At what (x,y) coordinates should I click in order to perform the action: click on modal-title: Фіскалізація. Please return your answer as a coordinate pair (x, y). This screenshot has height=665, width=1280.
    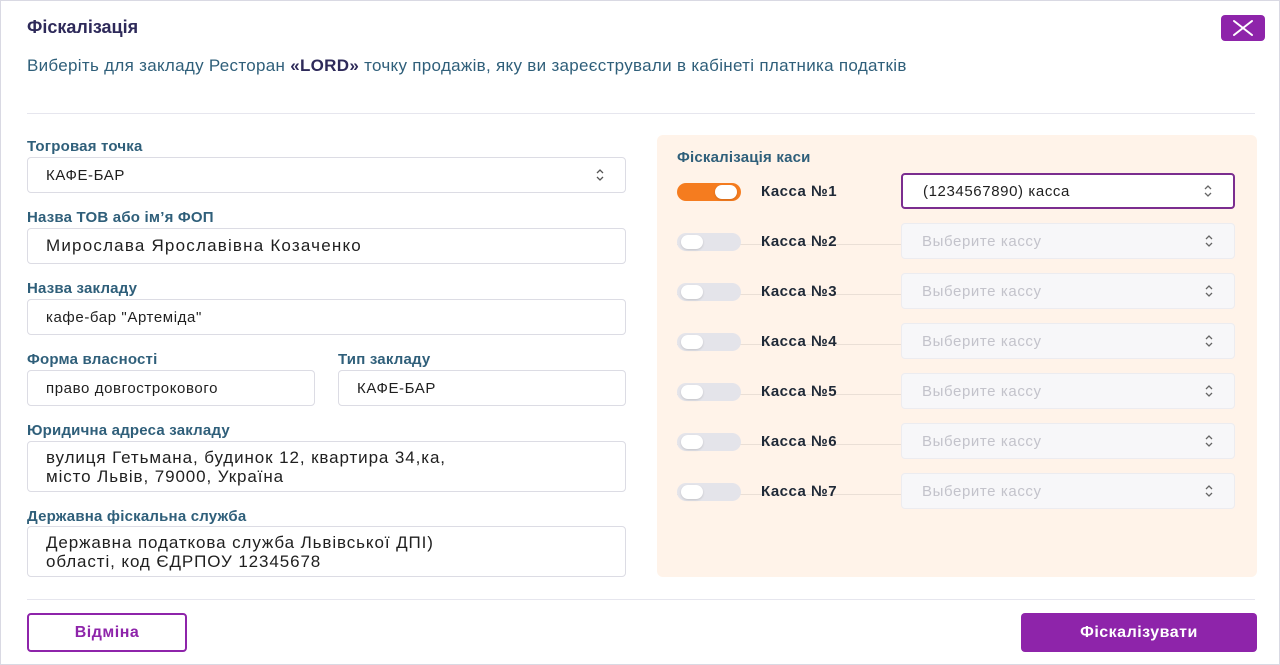
    Looking at the image, I should click on (83, 27).